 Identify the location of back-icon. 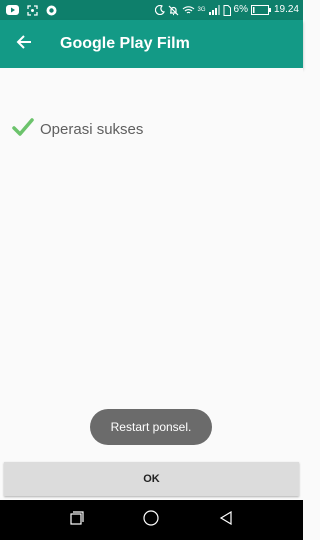
(226, 520).